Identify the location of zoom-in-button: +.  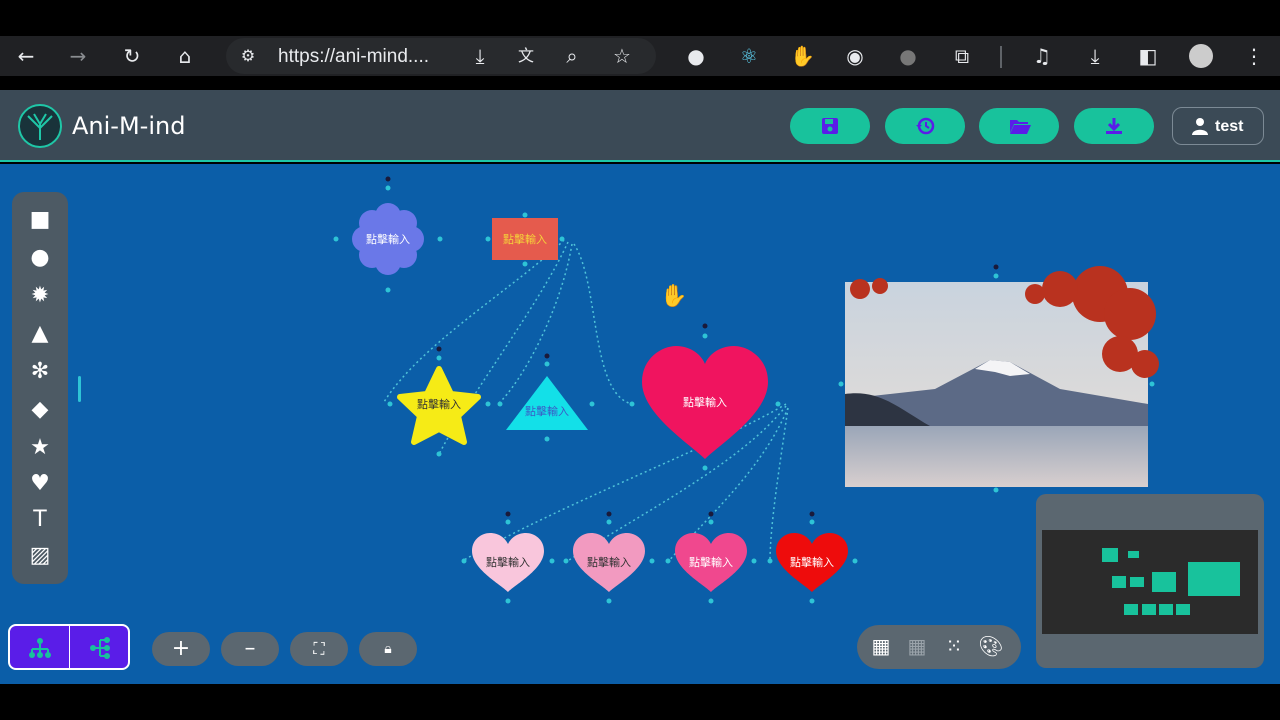
(181, 649).